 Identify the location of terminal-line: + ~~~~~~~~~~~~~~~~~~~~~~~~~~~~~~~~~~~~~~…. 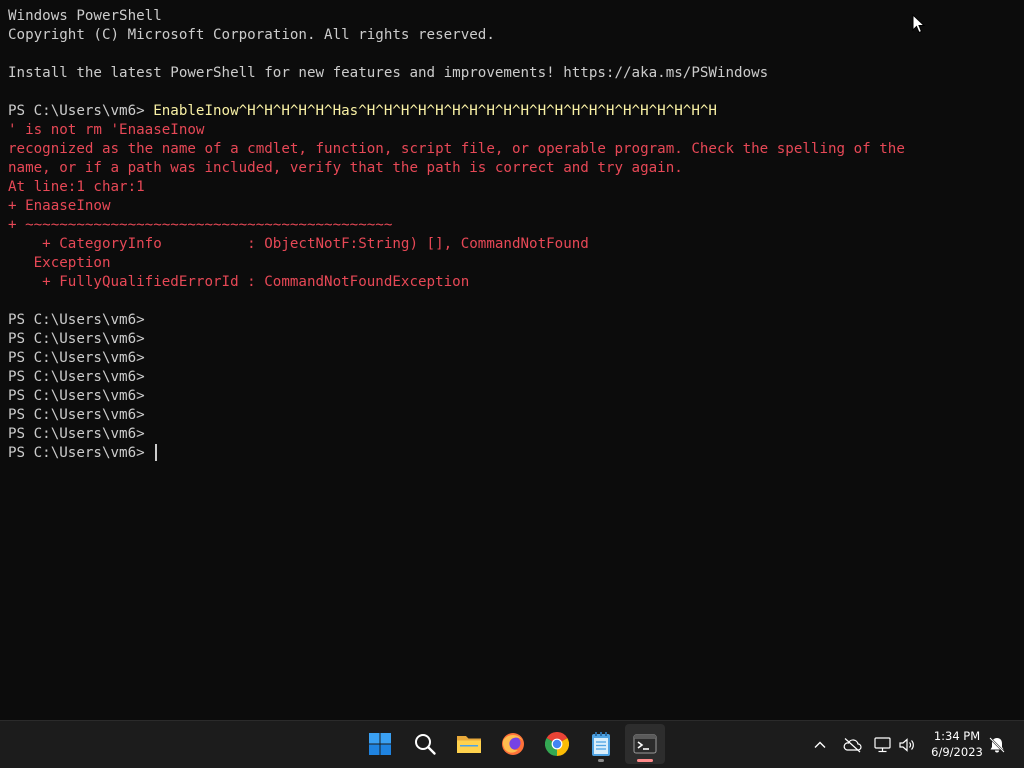
(513, 225).